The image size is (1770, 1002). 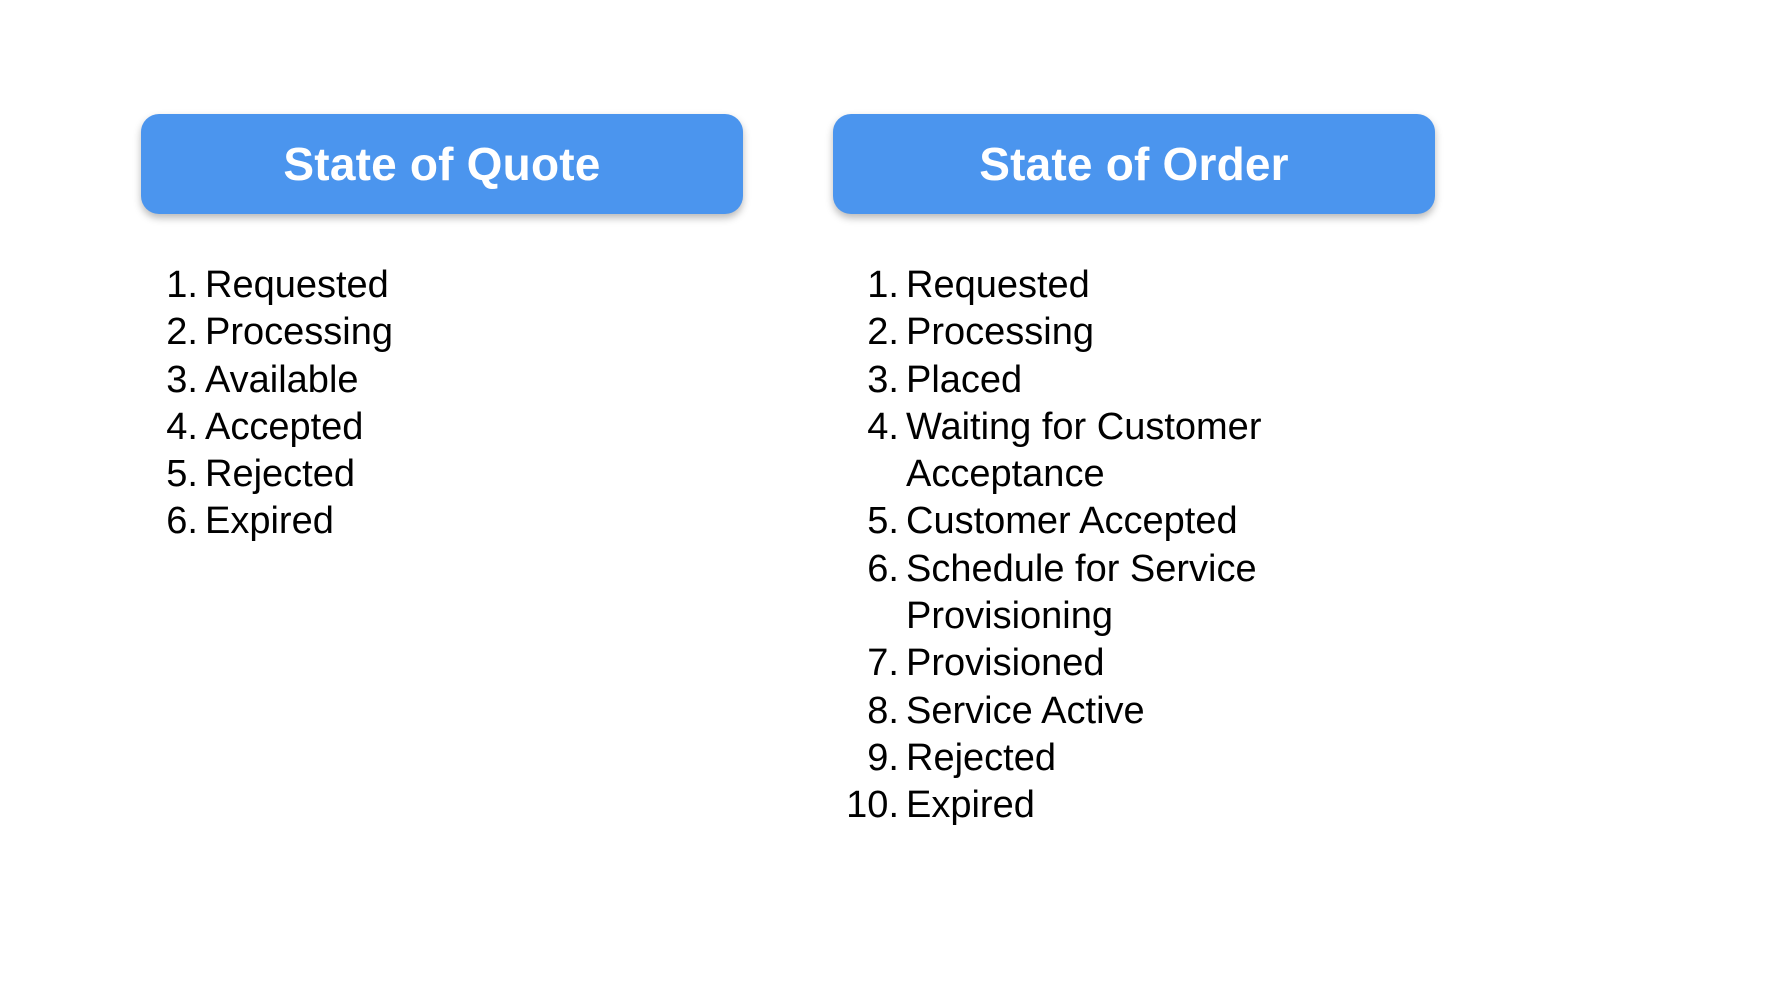 What do you see at coordinates (1081, 592) in the screenshot?
I see `item-label: Schedule for Service Provisioning` at bounding box center [1081, 592].